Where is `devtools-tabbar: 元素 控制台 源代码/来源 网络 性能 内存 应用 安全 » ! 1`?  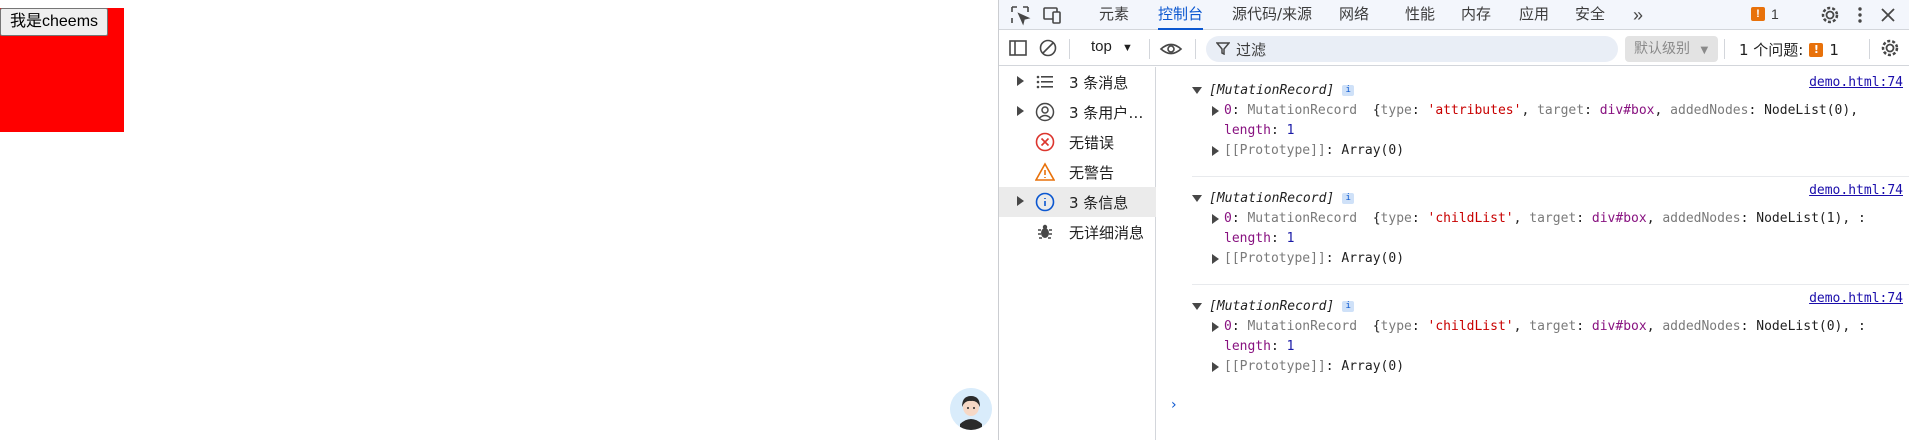 devtools-tabbar: 元素 控制台 源代码/来源 网络 性能 内存 应用 安全 » ! 1 is located at coordinates (1454, 15).